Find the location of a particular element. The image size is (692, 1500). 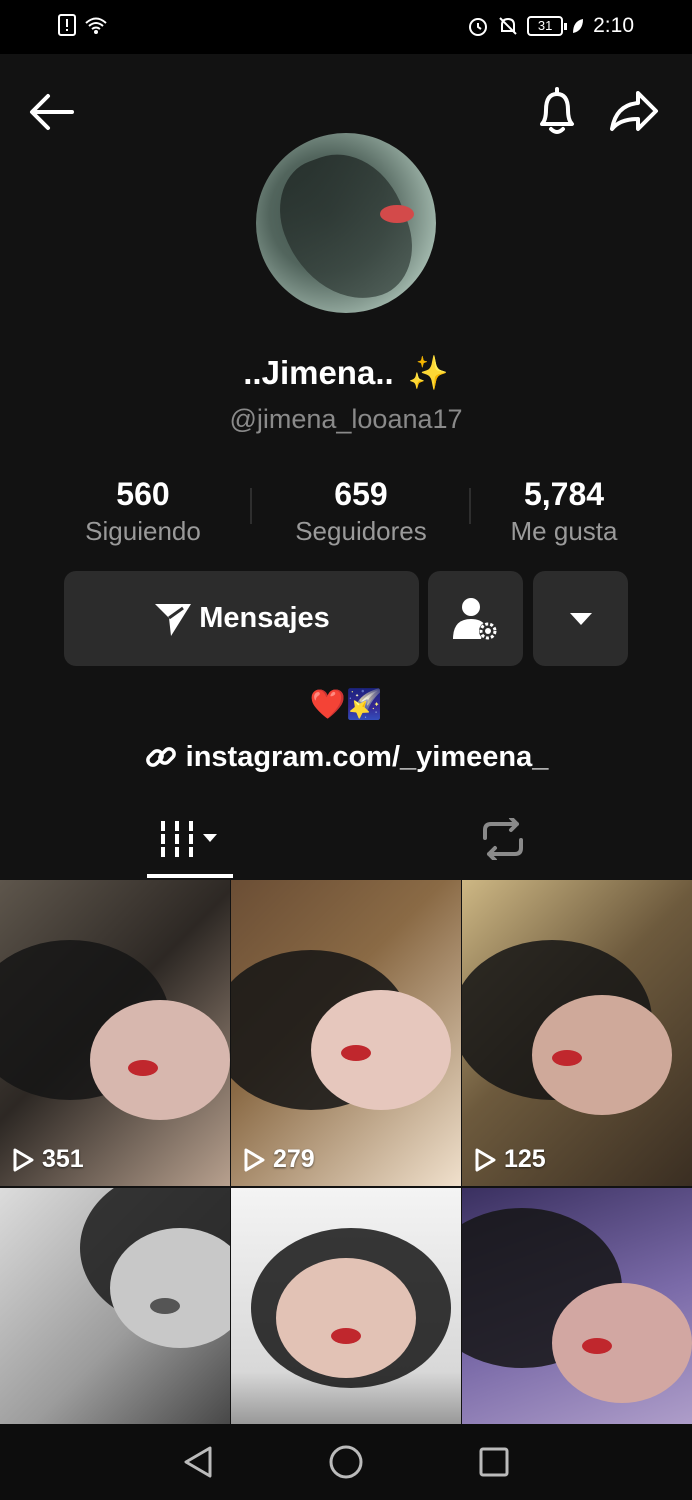

notification-bell-button is located at coordinates (557, 111).